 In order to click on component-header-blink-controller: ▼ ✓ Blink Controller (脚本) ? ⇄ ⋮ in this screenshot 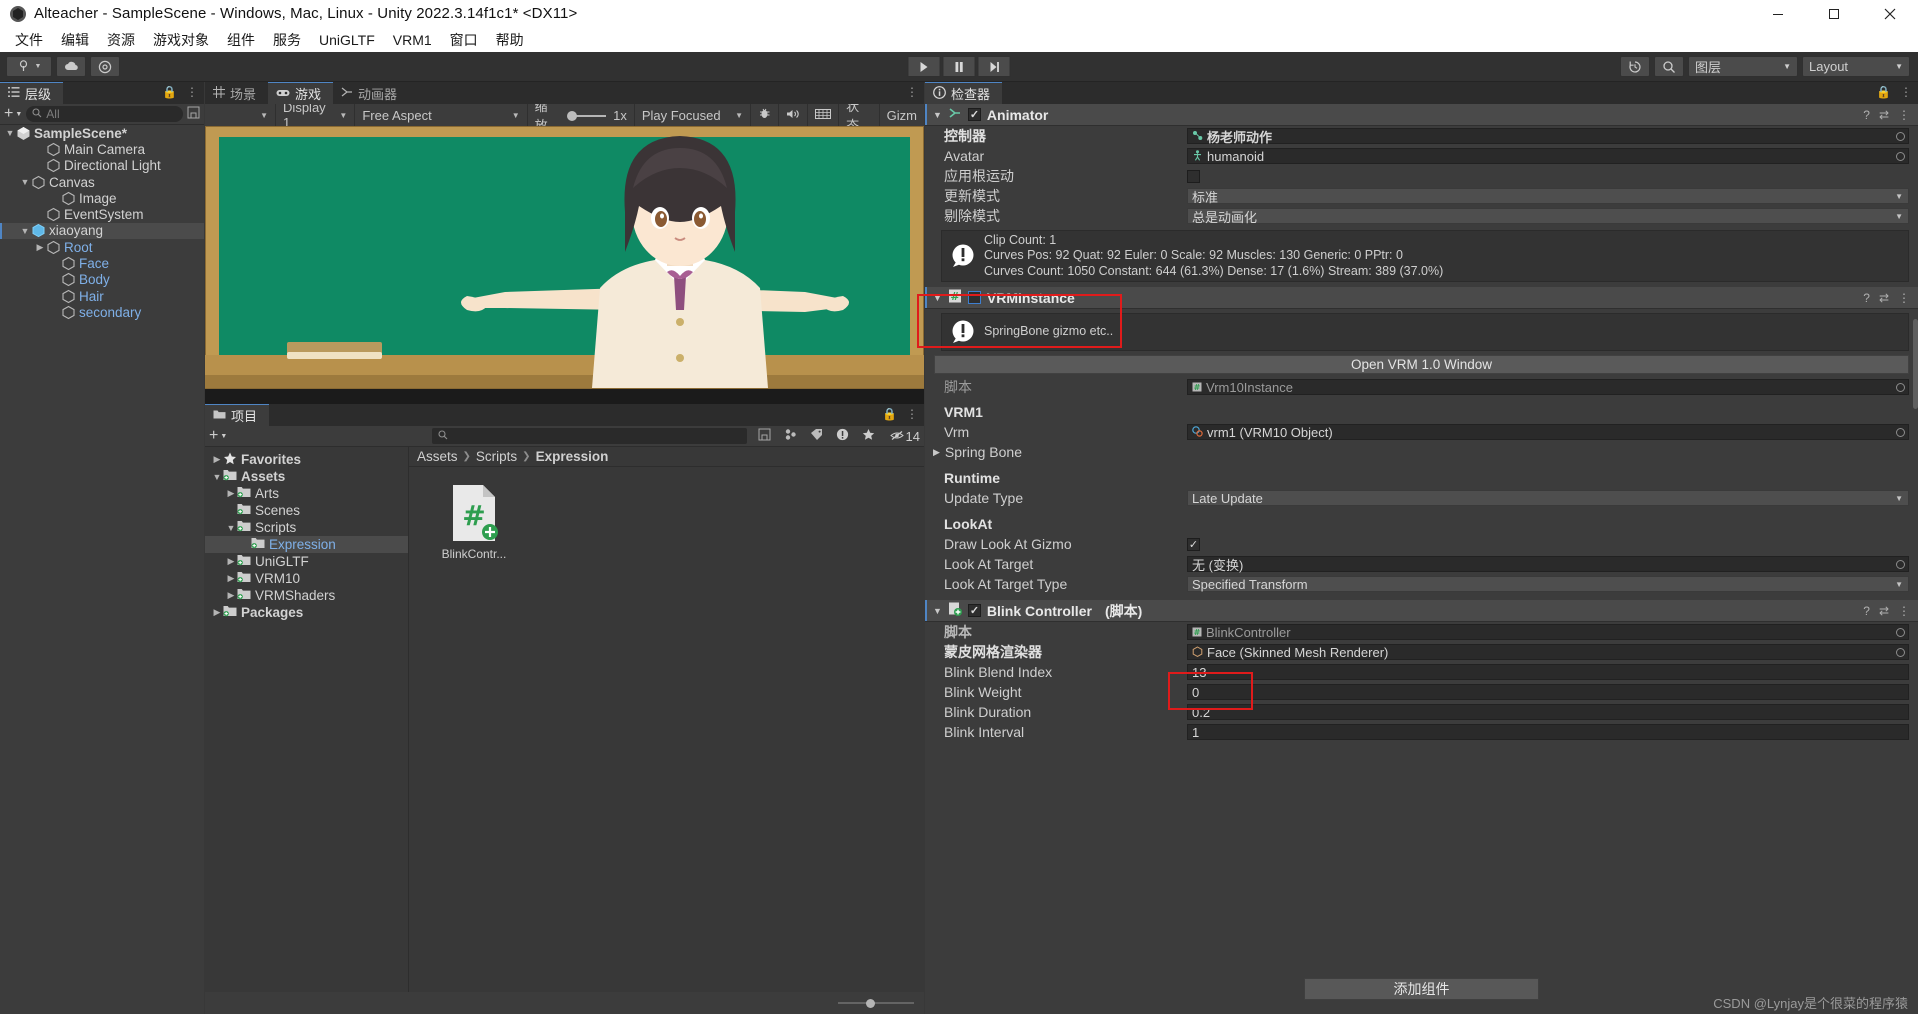, I will do `click(1421, 611)`.